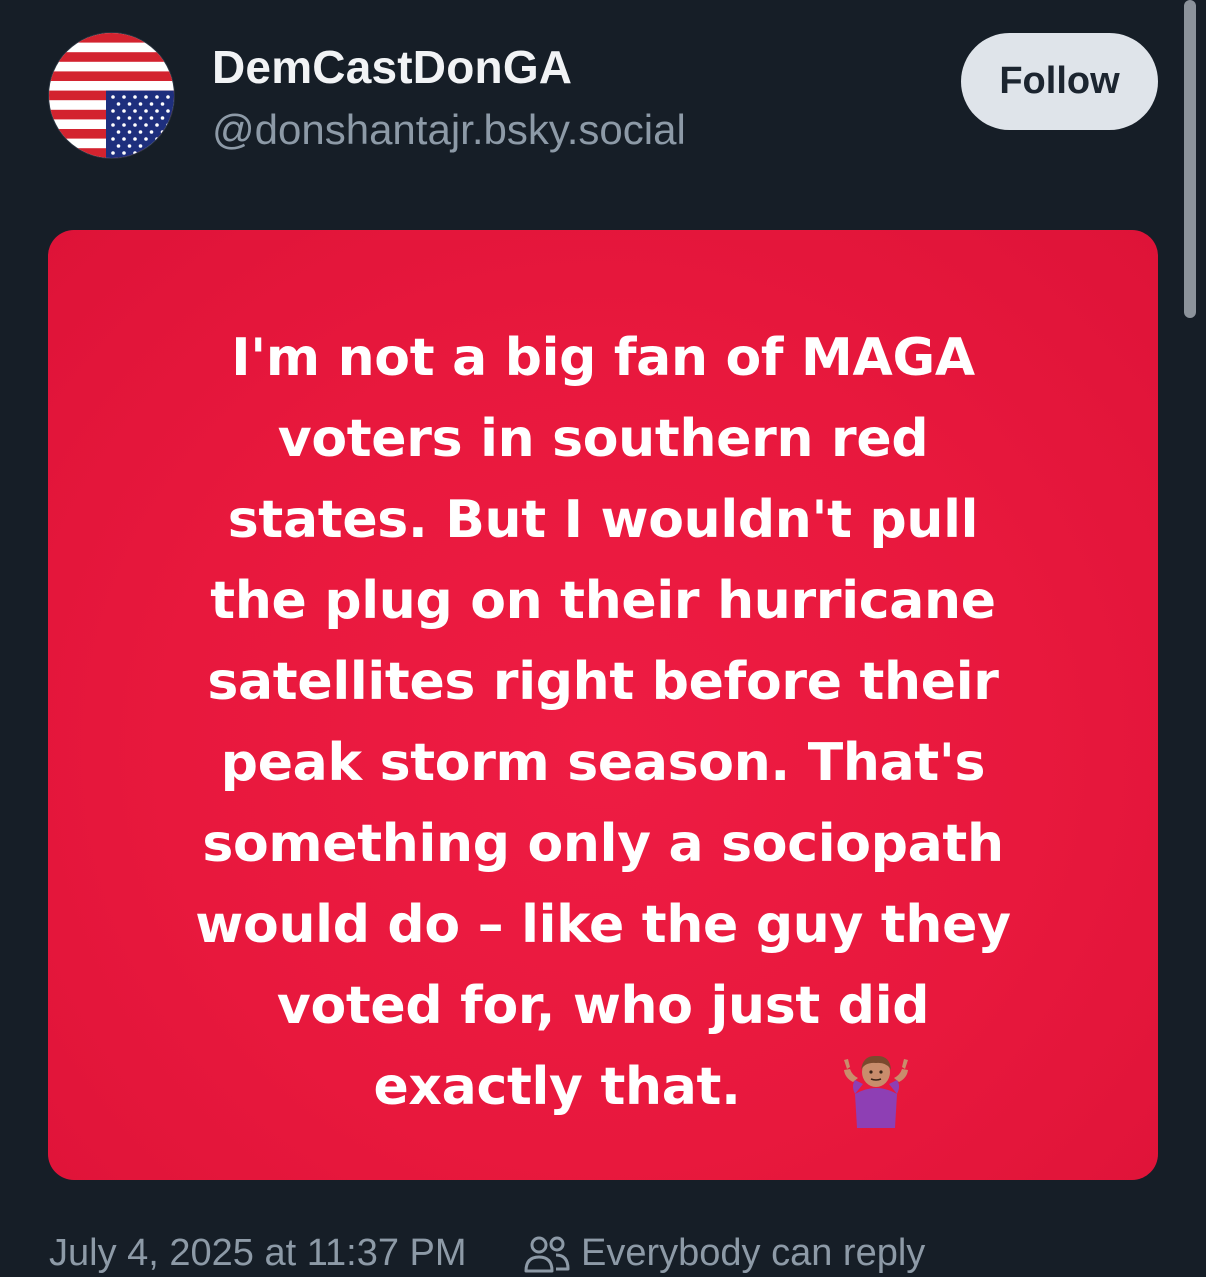 This screenshot has width=1206, height=1277. Describe the element at coordinates (753, 1253) in the screenshot. I see `reply-setting-label: Everybody can reply` at that location.